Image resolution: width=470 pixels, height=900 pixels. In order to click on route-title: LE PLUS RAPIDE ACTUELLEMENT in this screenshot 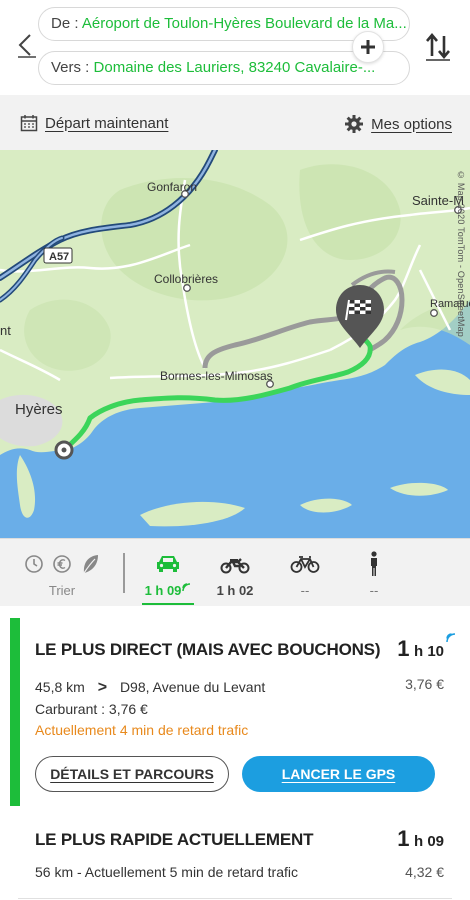, I will do `click(174, 839)`.